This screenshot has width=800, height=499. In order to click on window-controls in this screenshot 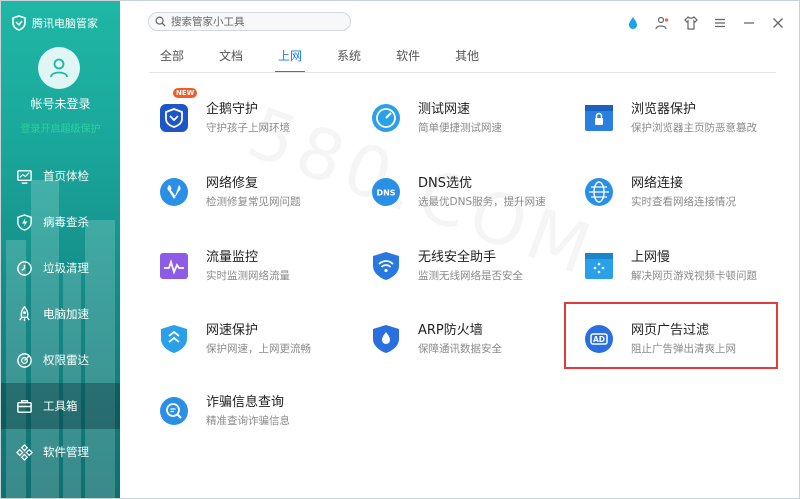, I will do `click(705, 22)`.